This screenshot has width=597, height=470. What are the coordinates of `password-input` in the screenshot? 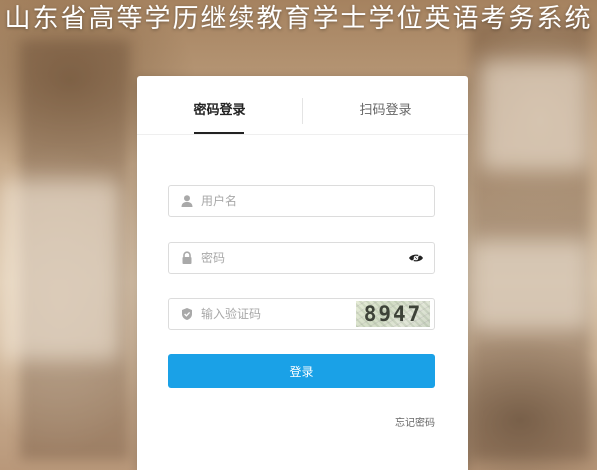 It's located at (301, 258).